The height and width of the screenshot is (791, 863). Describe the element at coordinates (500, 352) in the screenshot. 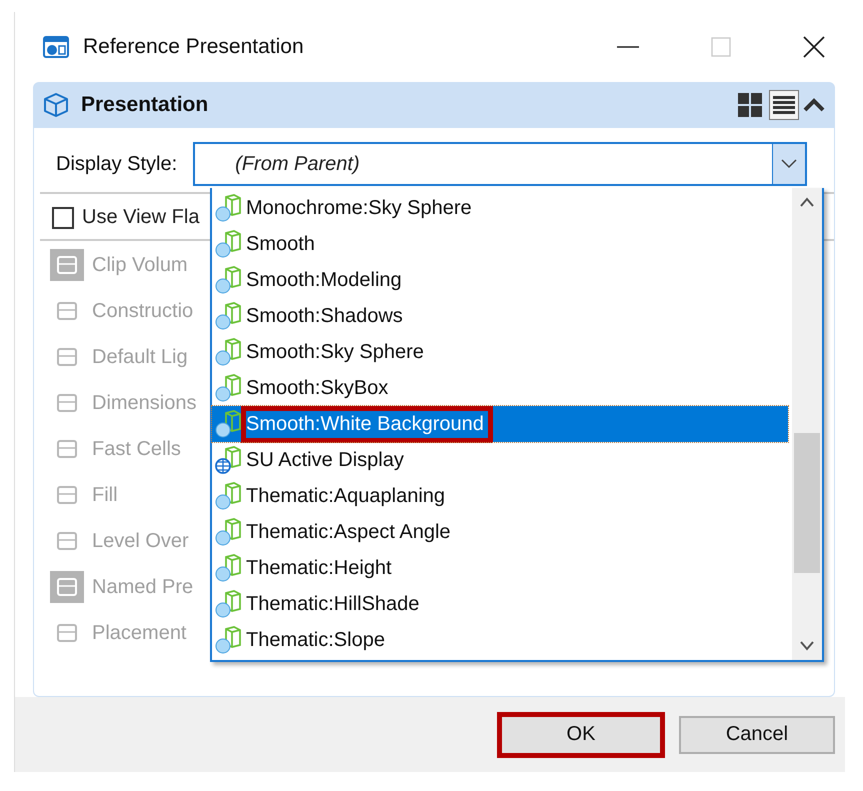

I see `dropdown-item: Smooth:Sky Sphere` at that location.